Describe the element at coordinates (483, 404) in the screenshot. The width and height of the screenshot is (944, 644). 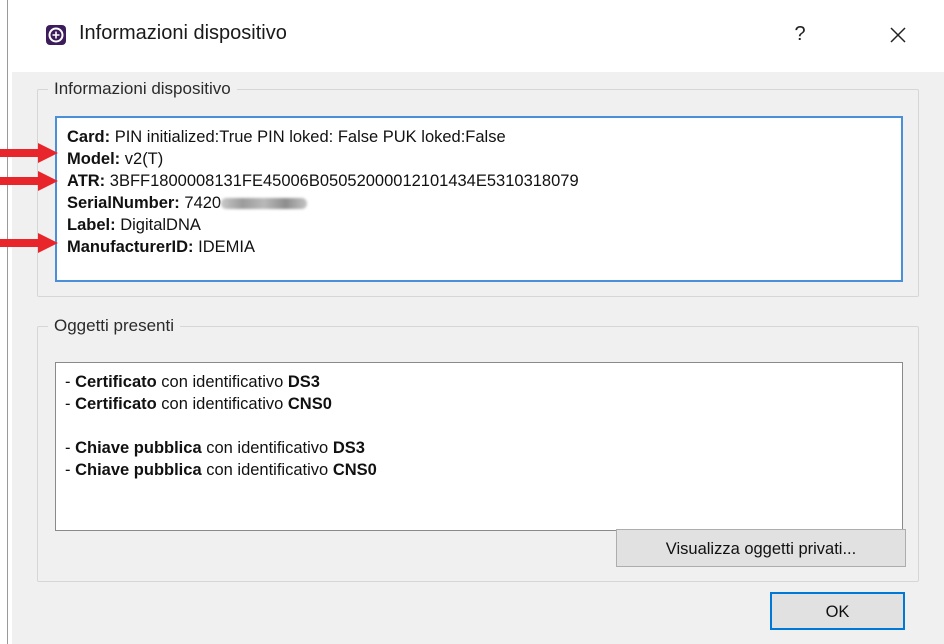
I see `object-item: - Certificato con identificativo CNS0` at that location.